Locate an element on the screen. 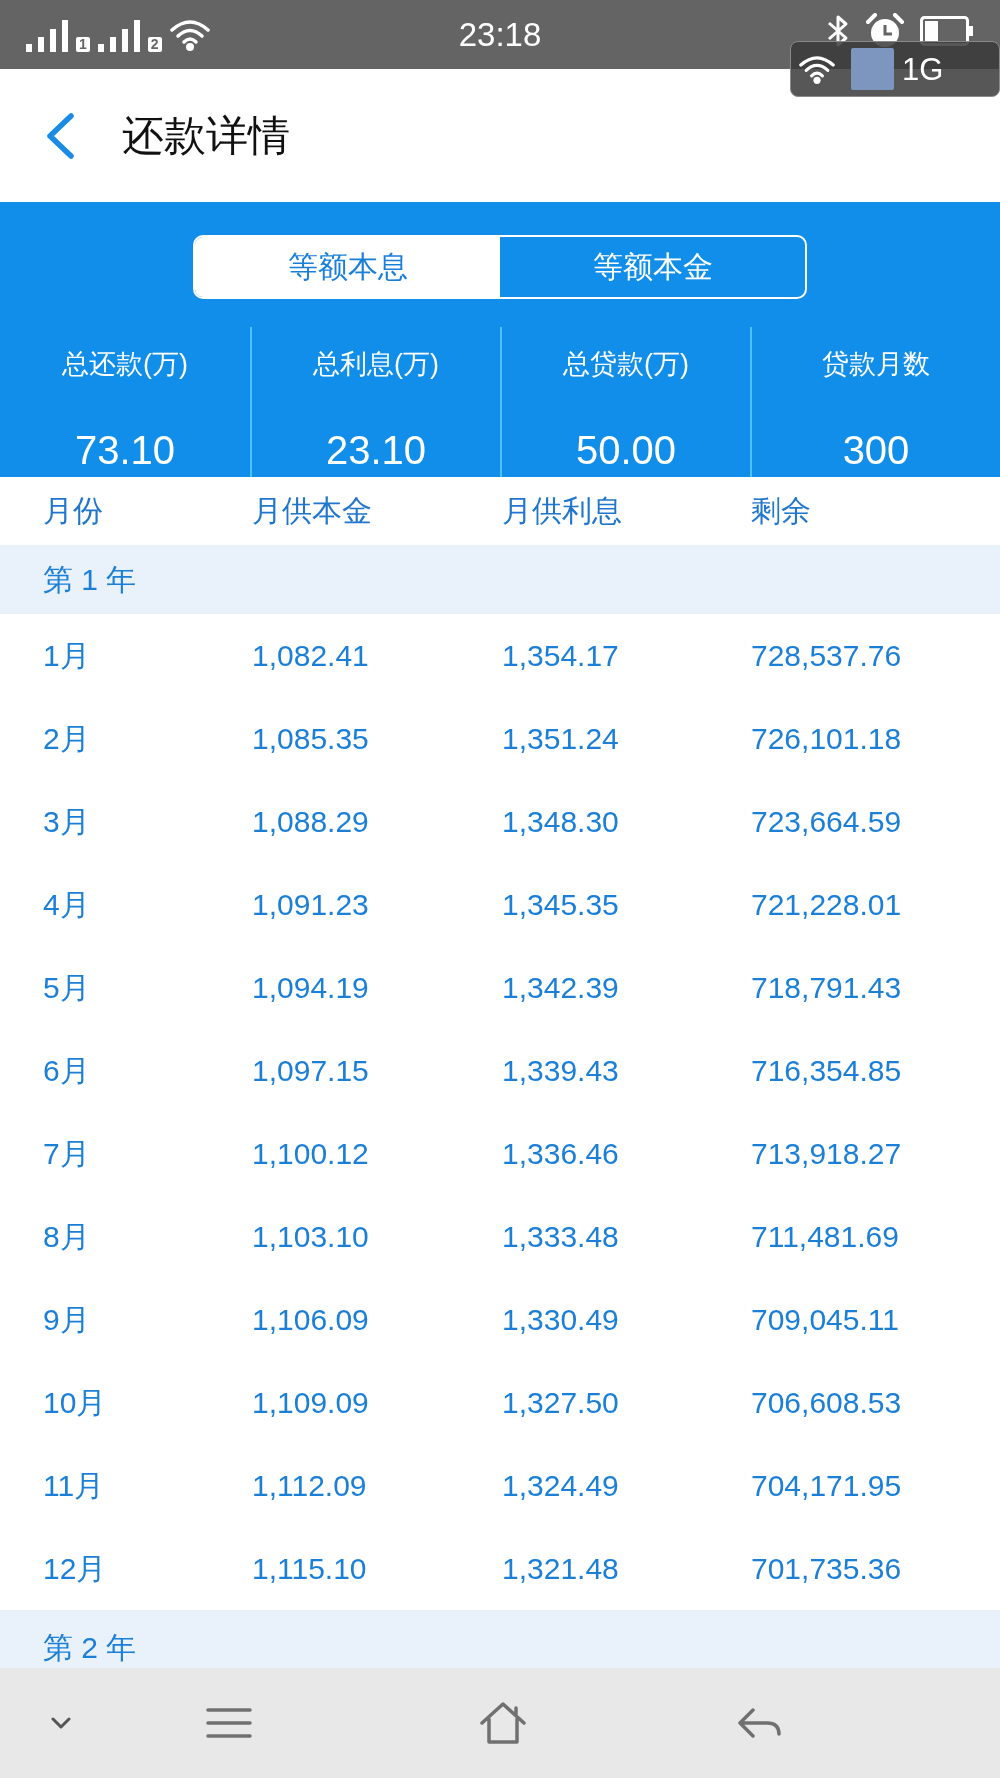 The image size is (1000, 1778). table-cell: 1,336.46 is located at coordinates (560, 1153).